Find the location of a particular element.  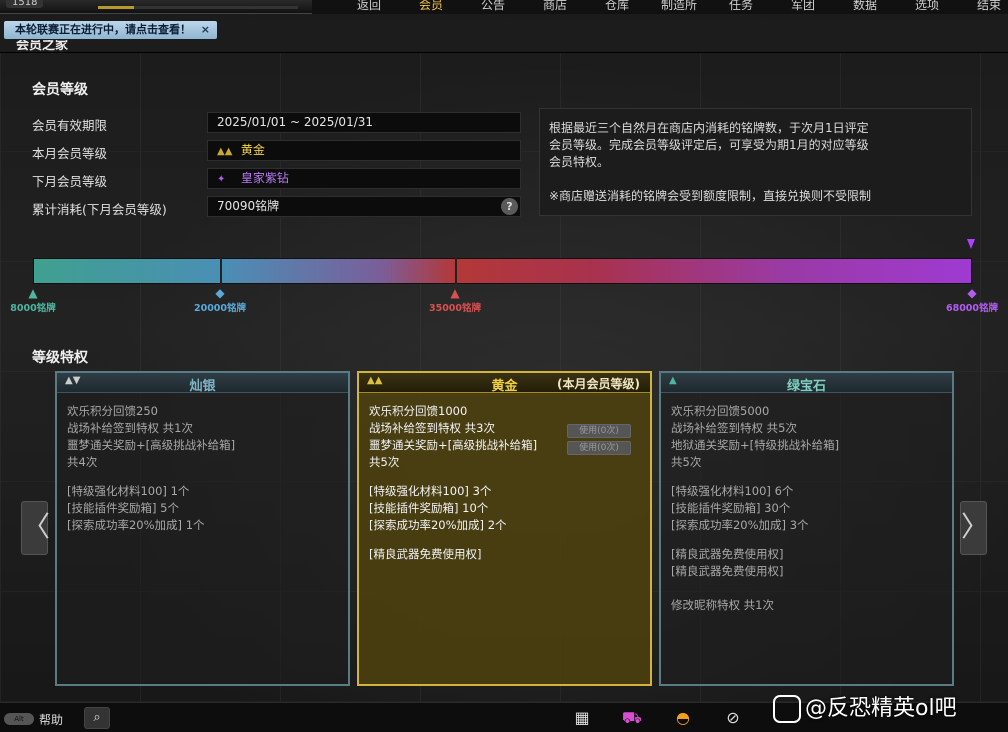

privilege-line: 欢乐积分回馈250 is located at coordinates (112, 411).